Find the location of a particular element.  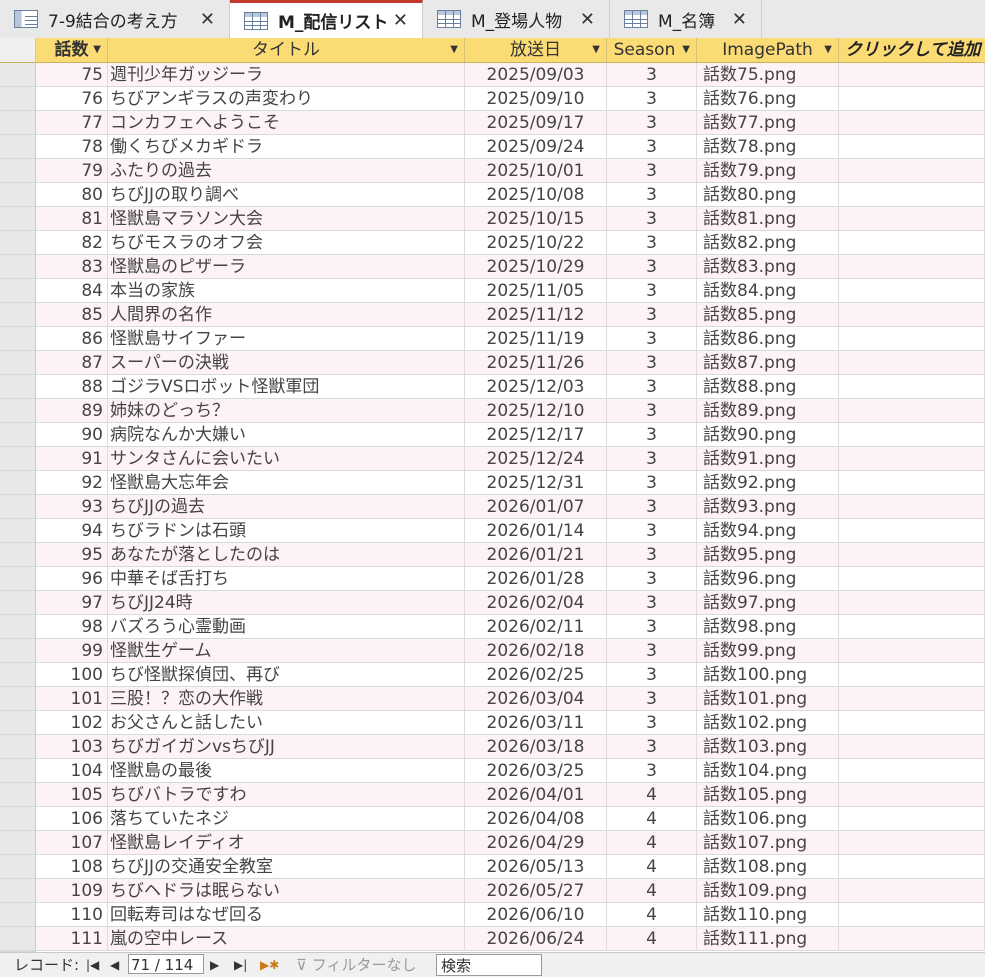

image-path-cell: 話数92.png is located at coordinates (768, 482).